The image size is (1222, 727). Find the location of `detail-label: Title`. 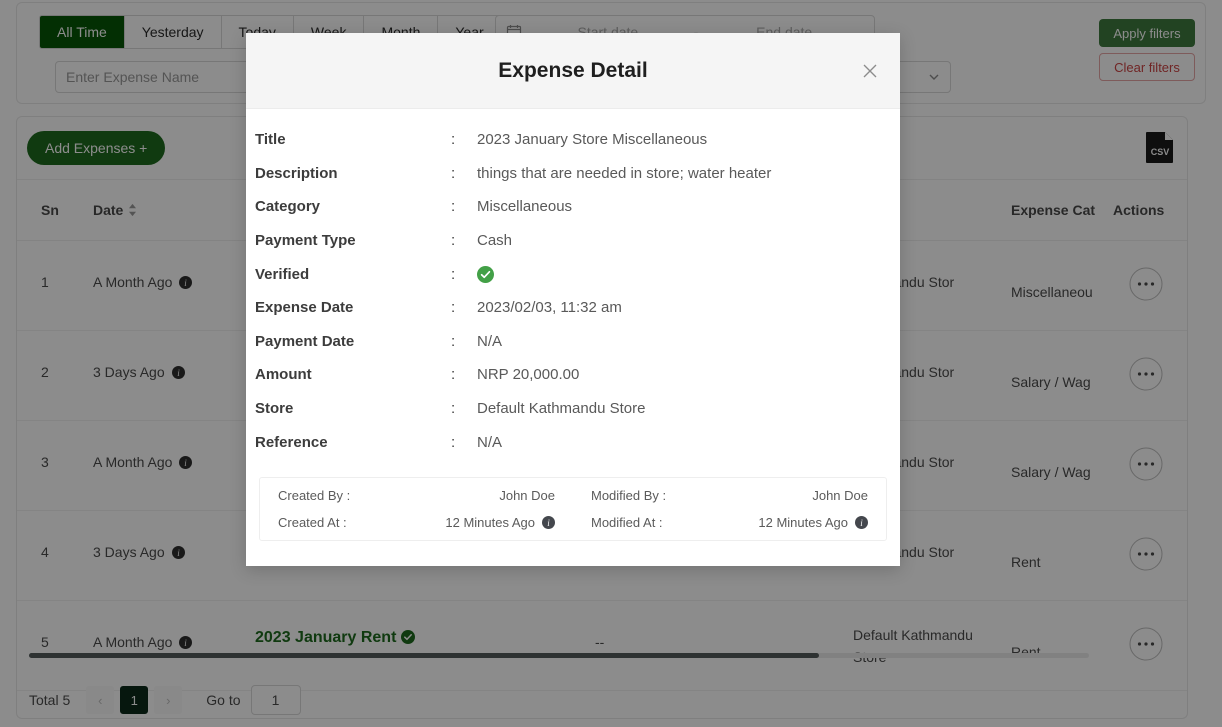

detail-label: Title is located at coordinates (270, 140).